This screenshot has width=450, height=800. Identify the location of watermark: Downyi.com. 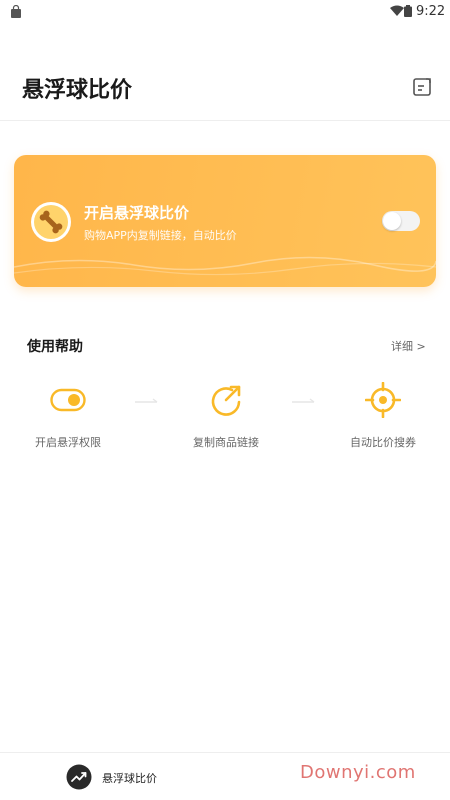
(358, 772).